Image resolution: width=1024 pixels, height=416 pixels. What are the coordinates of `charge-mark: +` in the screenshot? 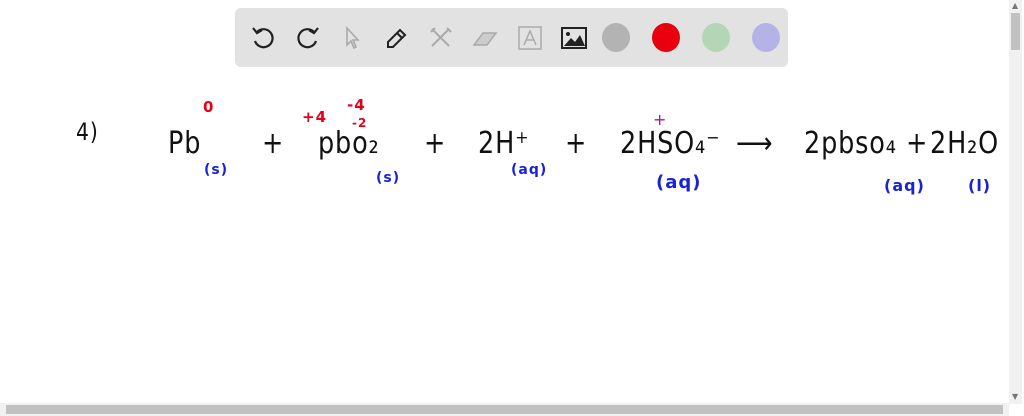 It's located at (660, 119).